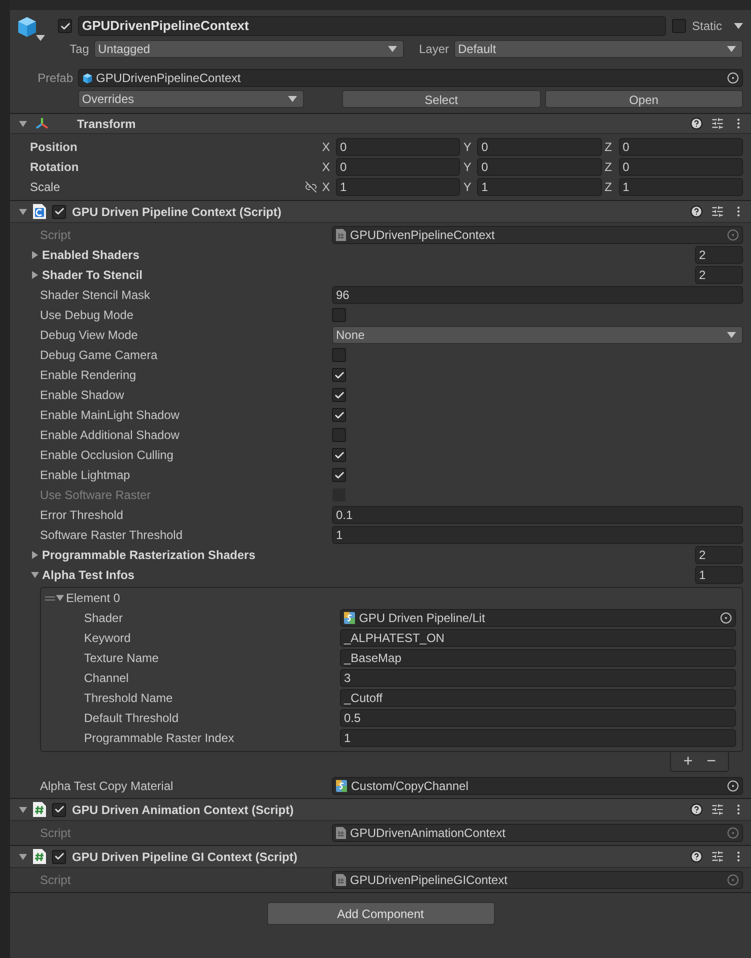 The height and width of the screenshot is (958, 751). I want to click on static-label: Static, so click(707, 26).